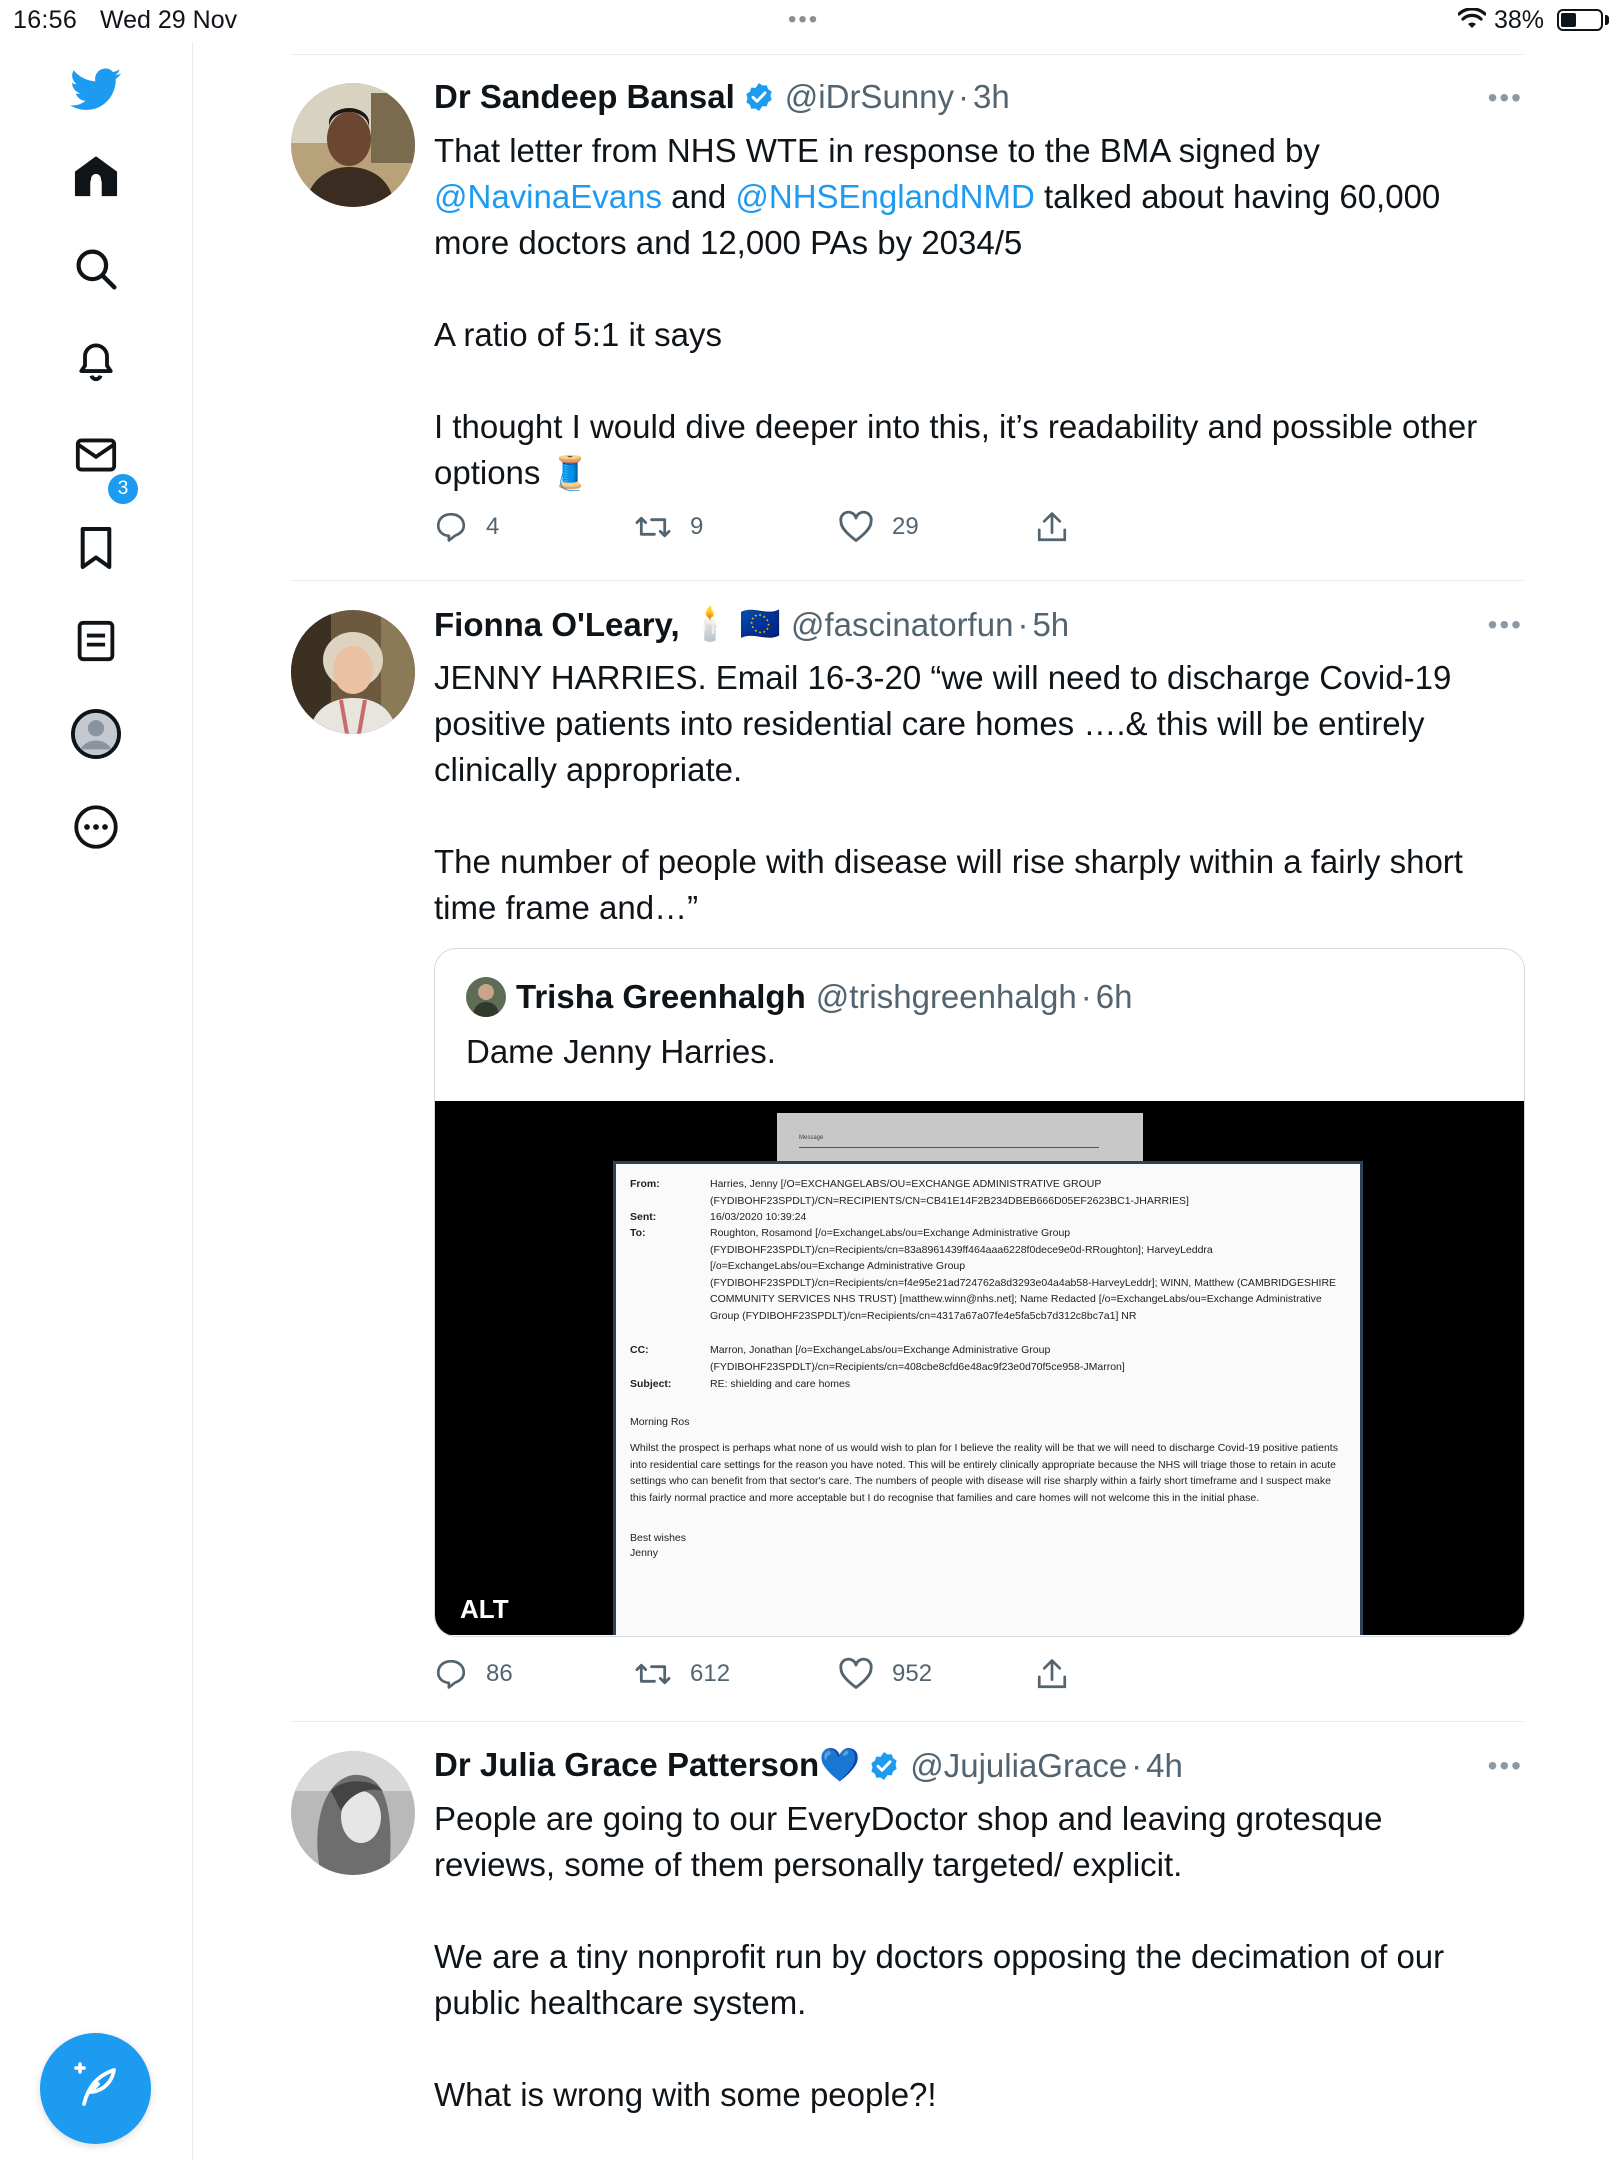 The image size is (1620, 2160). I want to click on tweet-actions: 86 612 952, so click(774, 1677).